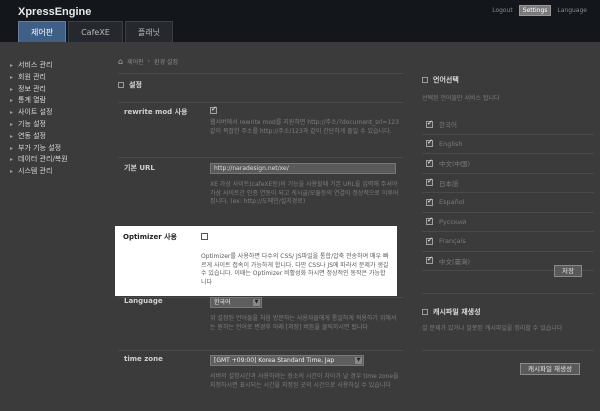 The height and width of the screenshot is (411, 600). Describe the element at coordinates (57, 78) in the screenshot. I see `sidebar-item-member: 회원 관리` at that location.